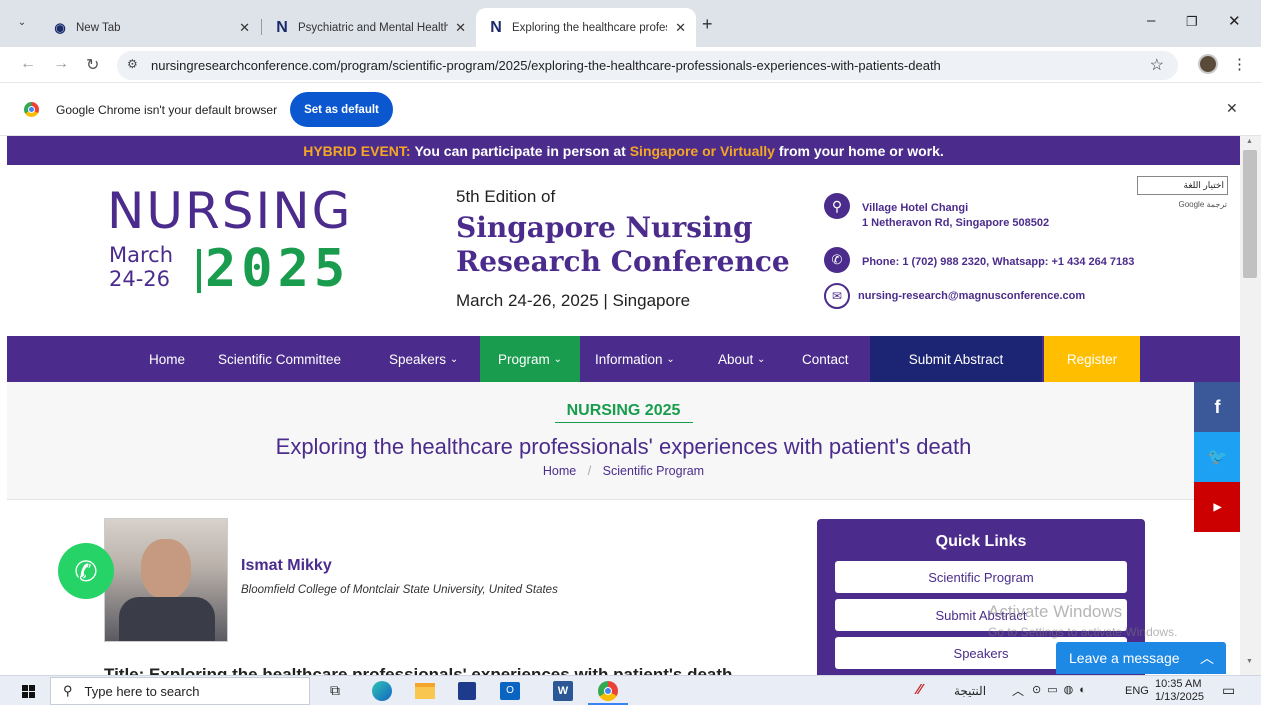  What do you see at coordinates (1207, 658) in the screenshot?
I see `chevron-up-icon: ︿` at bounding box center [1207, 658].